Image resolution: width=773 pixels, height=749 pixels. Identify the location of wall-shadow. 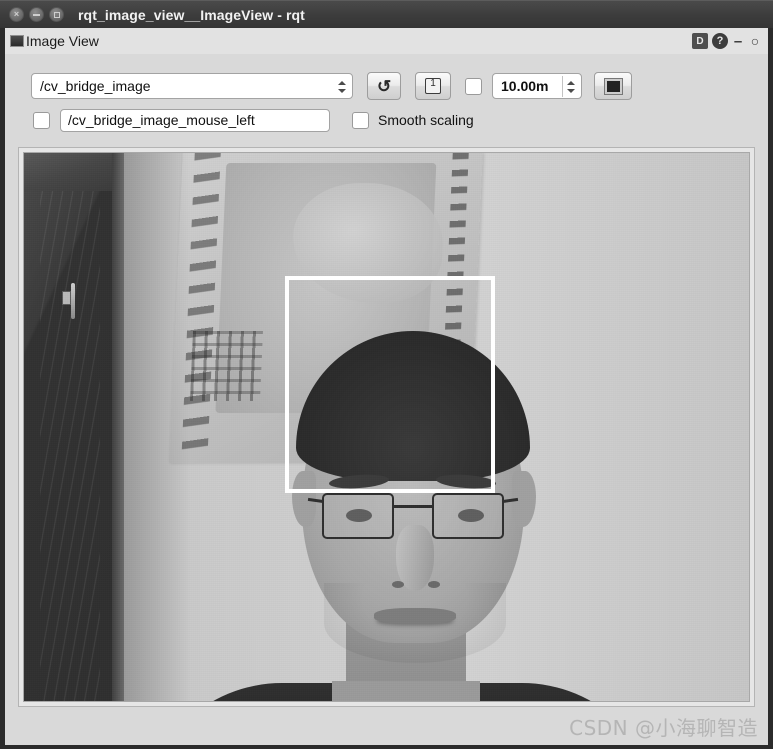
(155, 427).